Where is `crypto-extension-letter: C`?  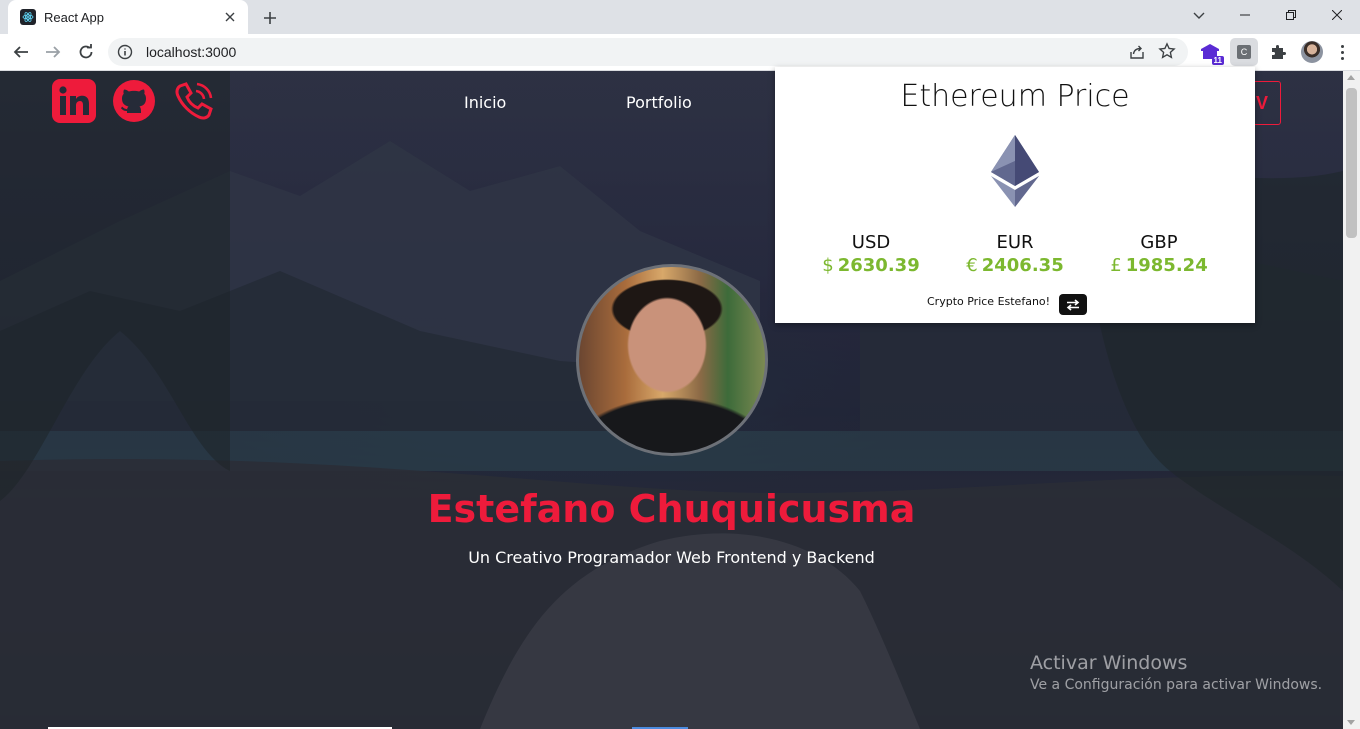
crypto-extension-letter: C is located at coordinates (1244, 52).